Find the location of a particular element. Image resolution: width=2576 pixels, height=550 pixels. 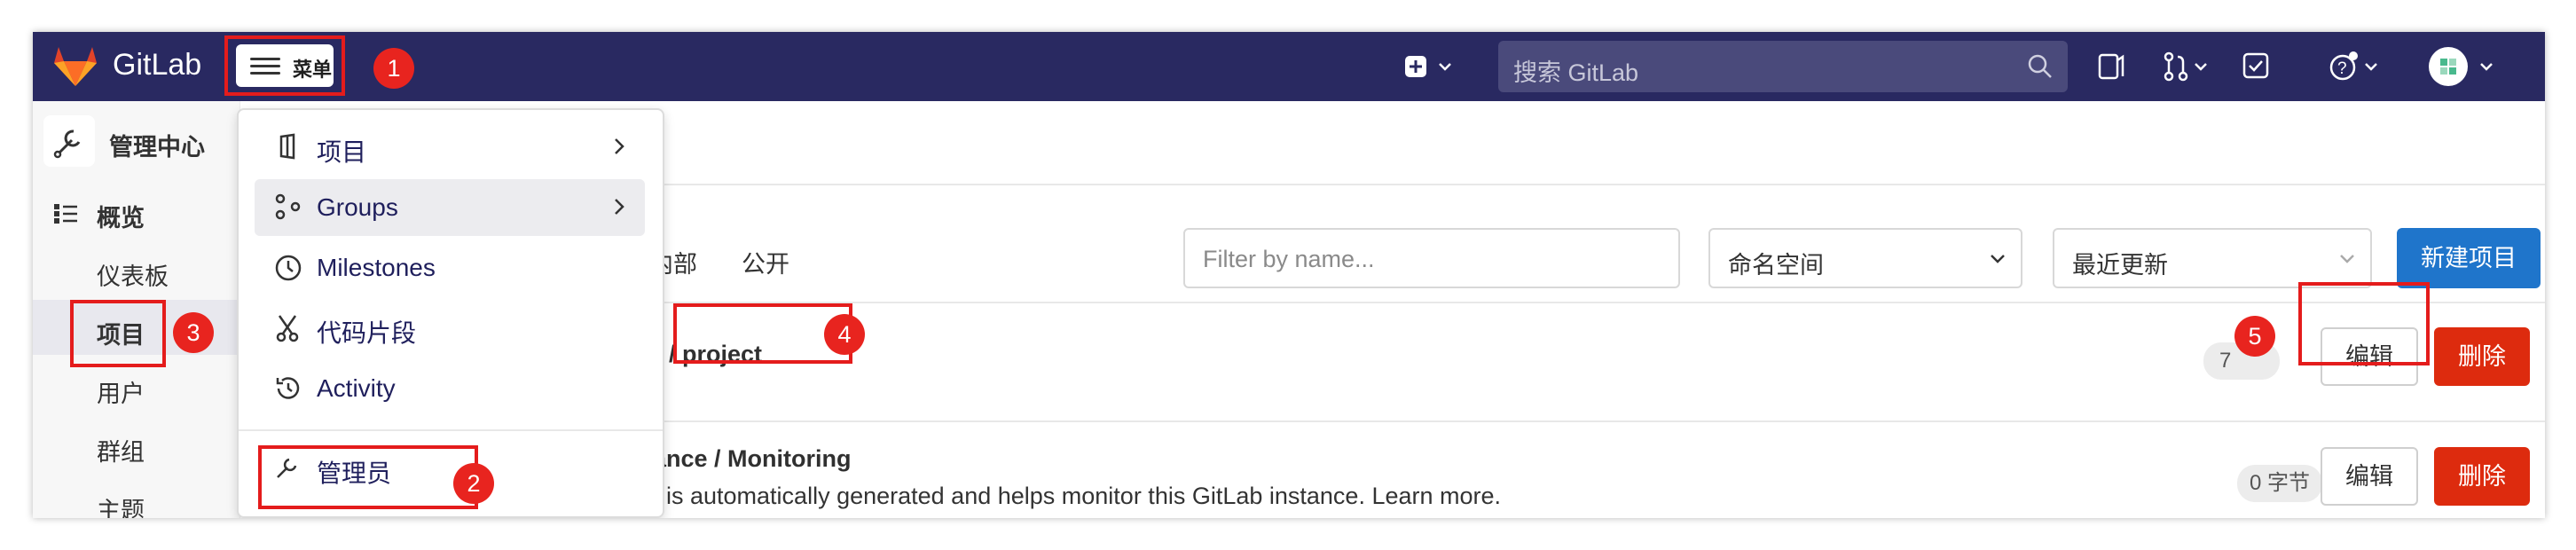

todos-icon is located at coordinates (2257, 66).